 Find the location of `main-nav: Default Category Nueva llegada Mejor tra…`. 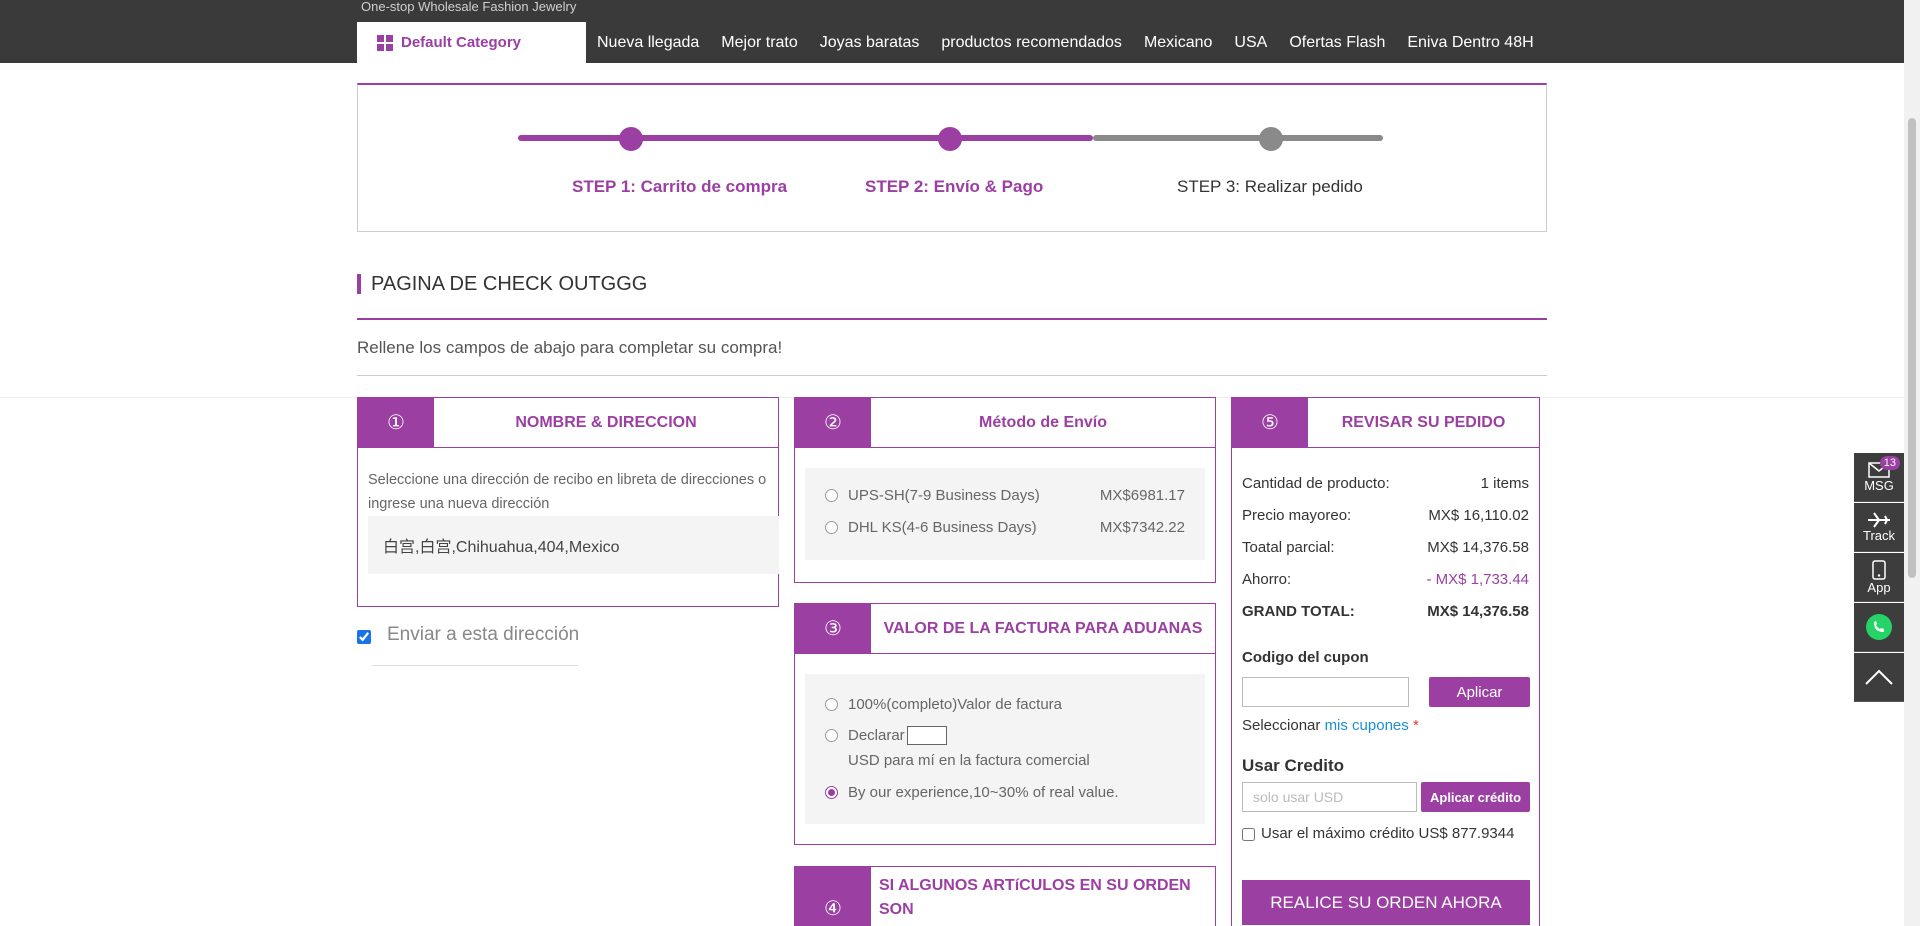

main-nav: Default Category Nueva llegada Mejor tra… is located at coordinates (951, 42).